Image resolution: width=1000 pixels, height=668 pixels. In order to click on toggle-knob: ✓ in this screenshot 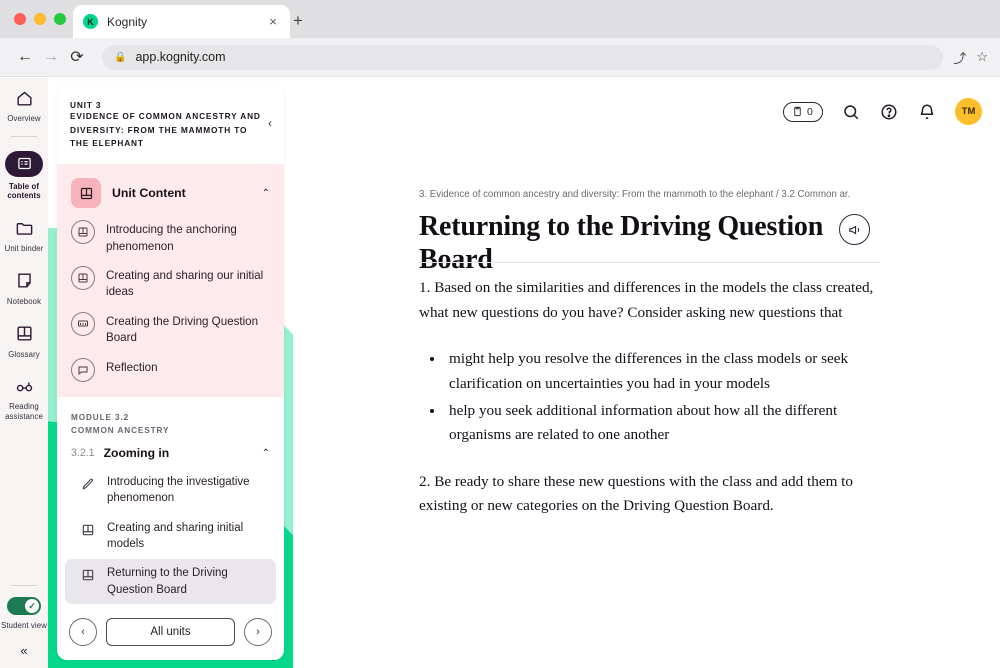, I will do `click(32, 606)`.